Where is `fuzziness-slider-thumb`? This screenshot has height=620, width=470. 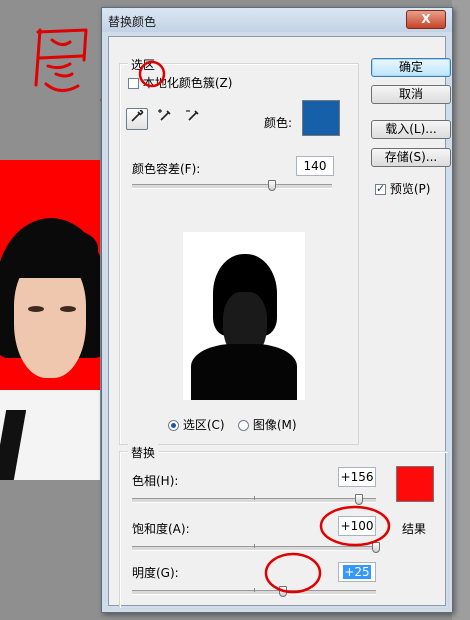
fuzziness-slider-thumb is located at coordinates (272, 185).